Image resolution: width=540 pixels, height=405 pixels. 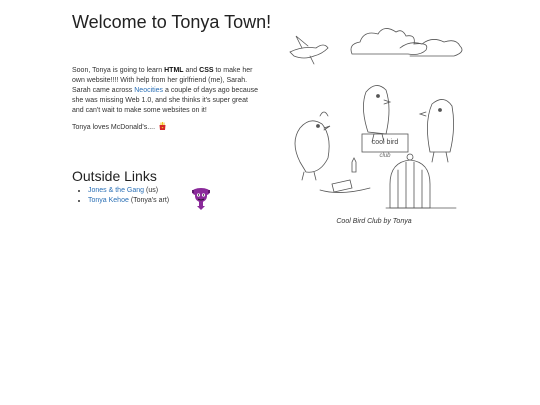 I want to click on link-note: (us), so click(x=151, y=190).